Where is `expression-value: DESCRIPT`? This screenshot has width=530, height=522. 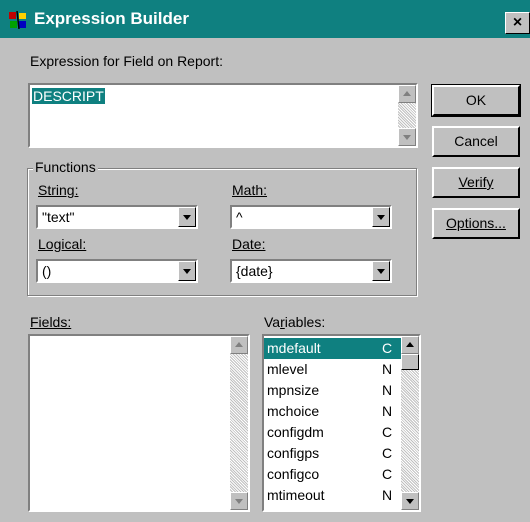 expression-value: DESCRIPT is located at coordinates (68, 96).